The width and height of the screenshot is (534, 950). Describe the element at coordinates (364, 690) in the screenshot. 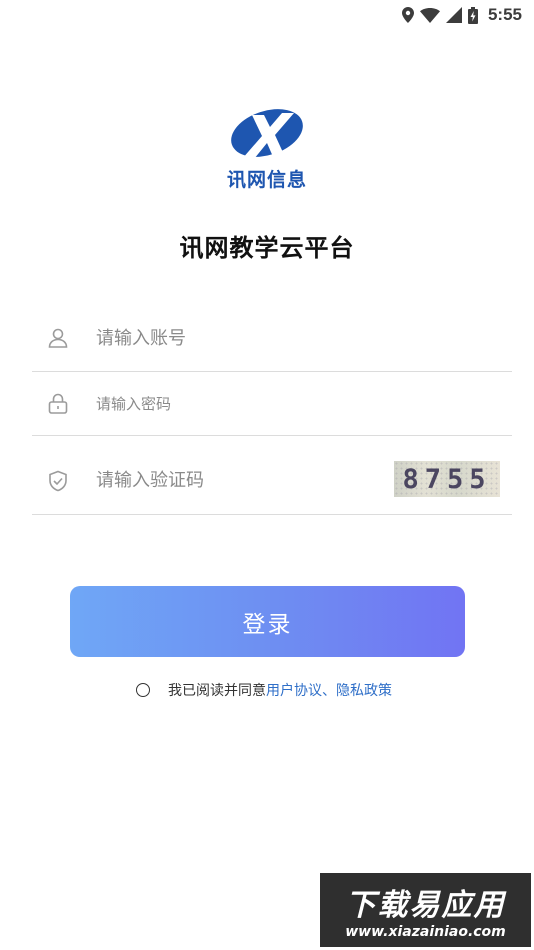

I see `privacy-policy-link: 隐私政策` at that location.